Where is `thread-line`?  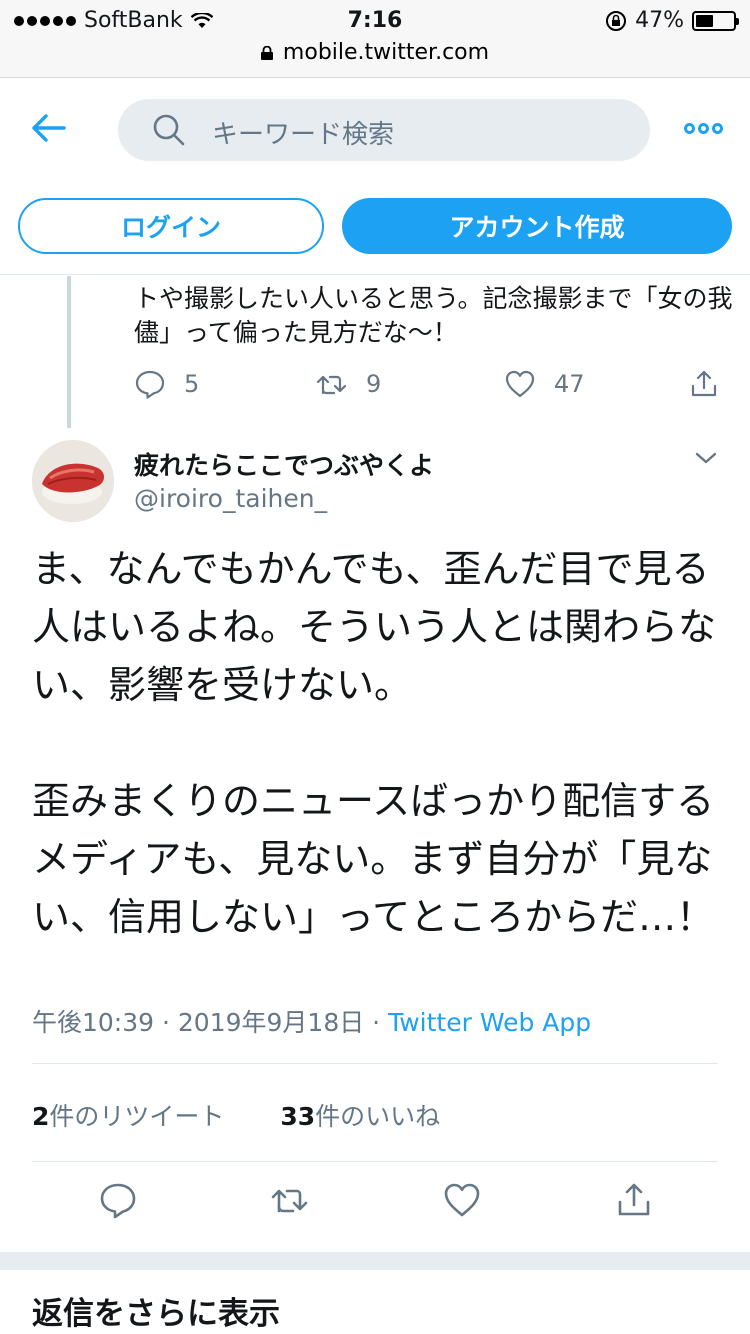
thread-line is located at coordinates (69, 352).